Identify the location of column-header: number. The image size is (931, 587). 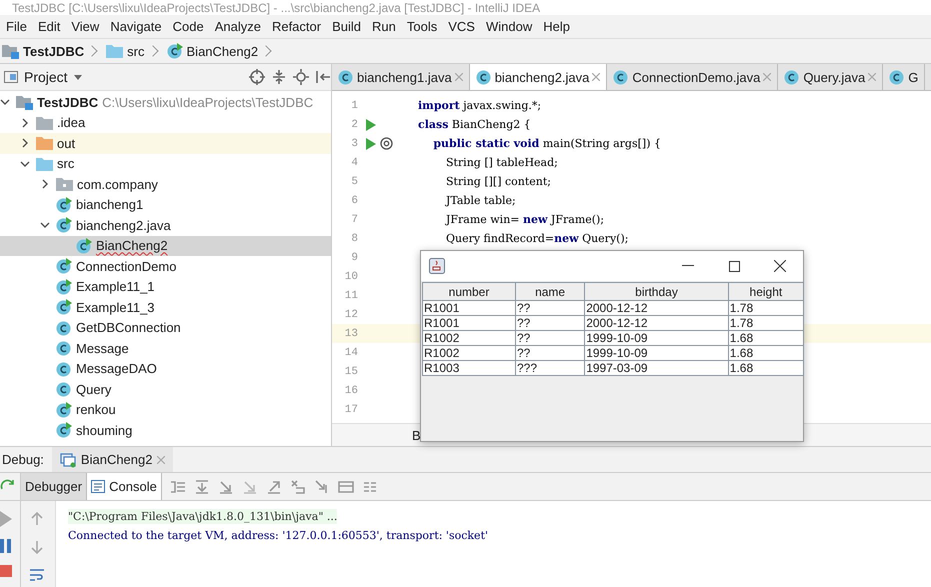
(469, 291).